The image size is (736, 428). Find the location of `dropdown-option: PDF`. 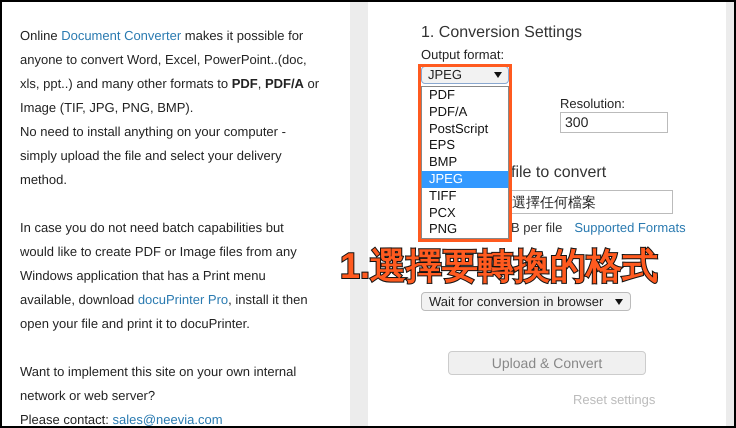

dropdown-option: PDF is located at coordinates (465, 95).